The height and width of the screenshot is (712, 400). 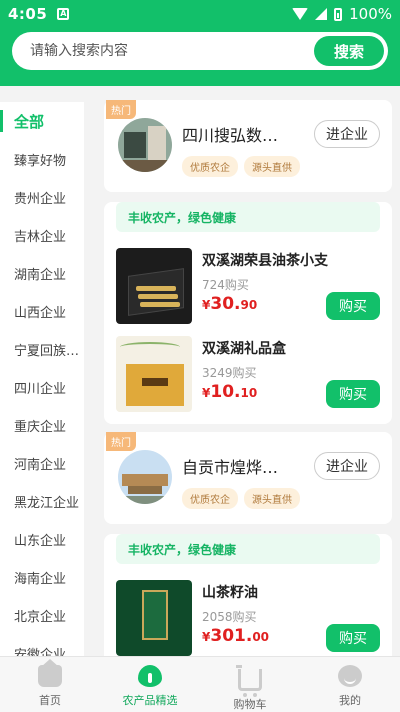 I want to click on sidebar-item: 黑龙江企业, so click(x=42, y=501).